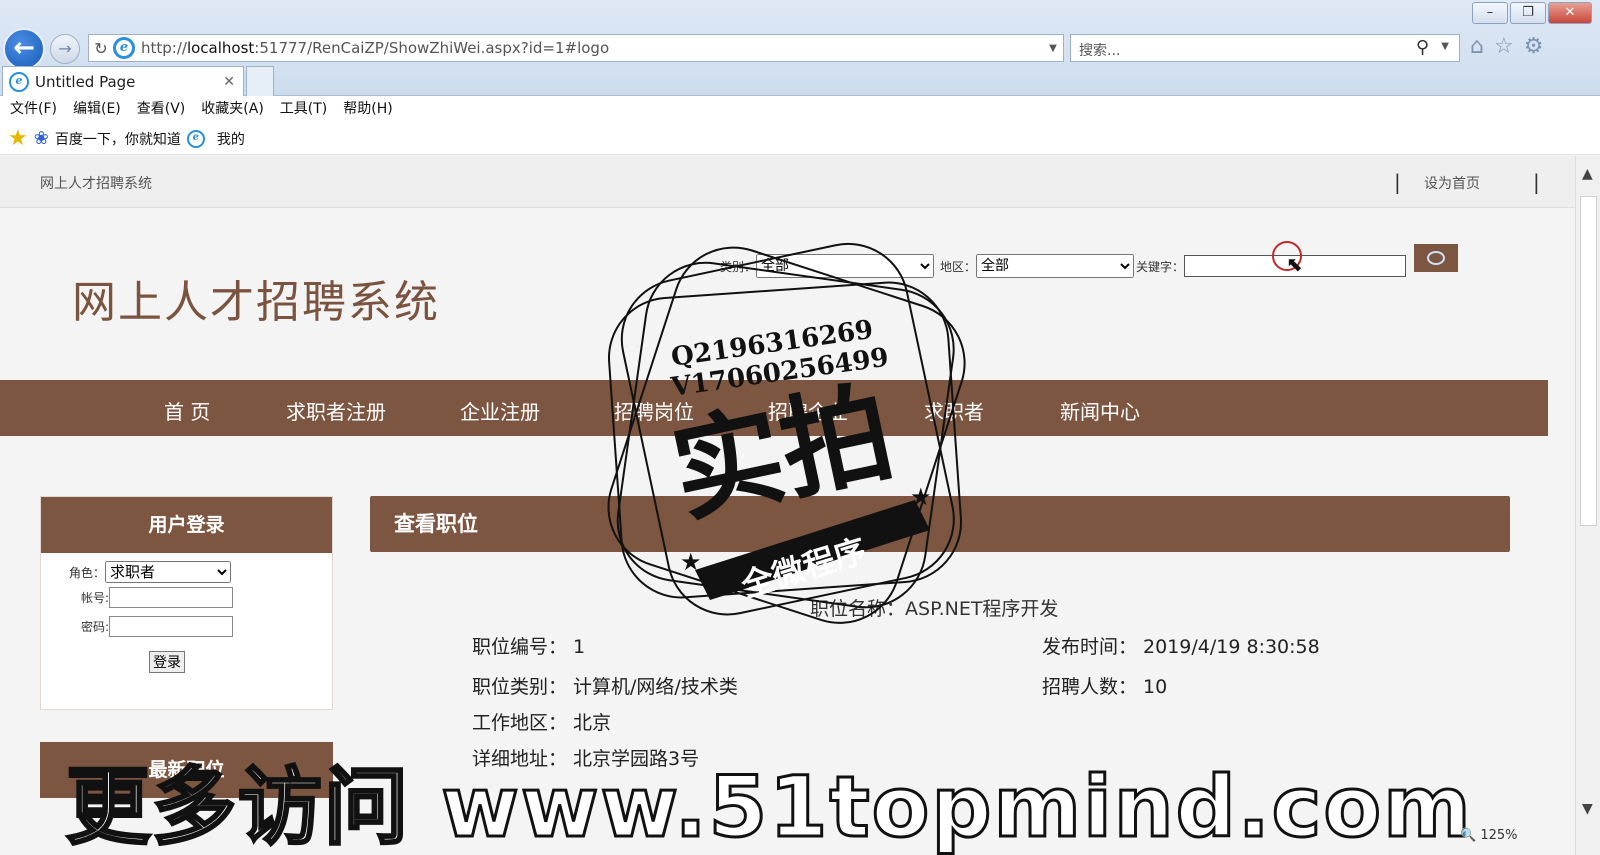 The image size is (1600, 855). Describe the element at coordinates (186, 525) in the screenshot. I see `login-title: 用户登录` at that location.